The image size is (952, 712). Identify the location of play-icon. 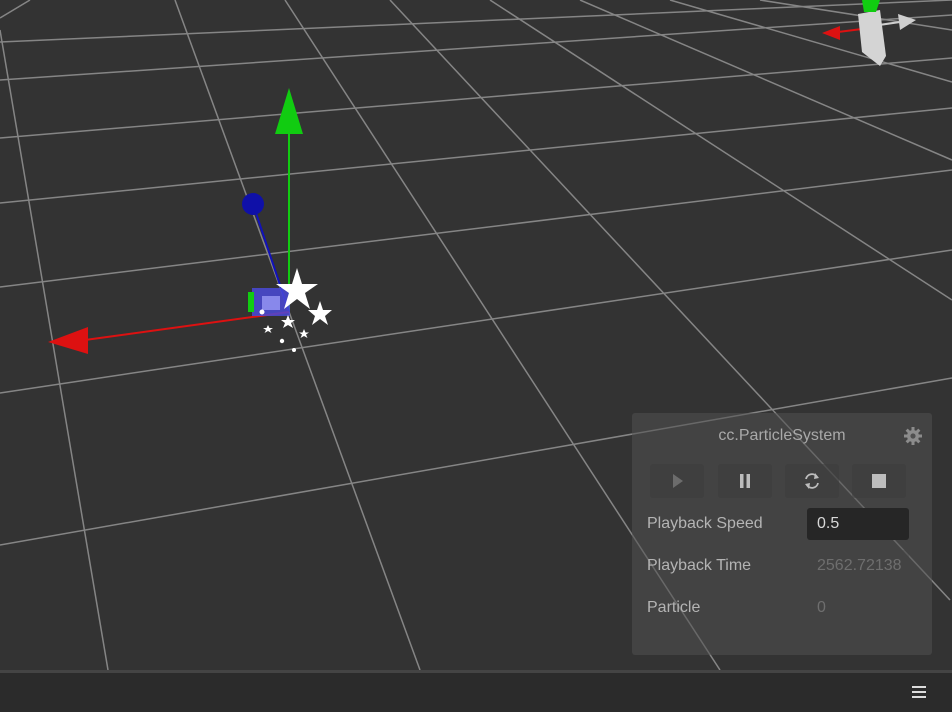
(678, 481).